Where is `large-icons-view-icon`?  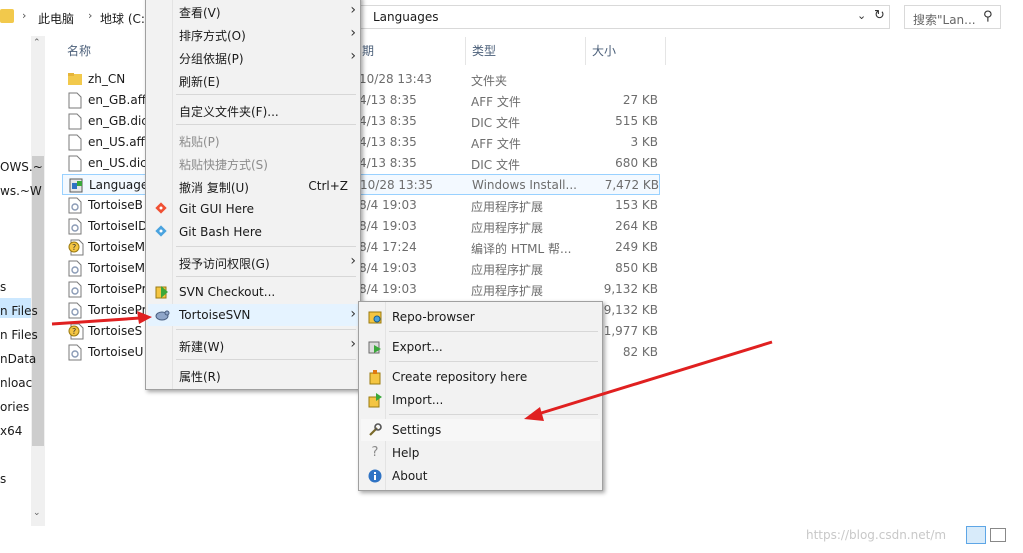
large-icons-view-icon is located at coordinates (998, 535).